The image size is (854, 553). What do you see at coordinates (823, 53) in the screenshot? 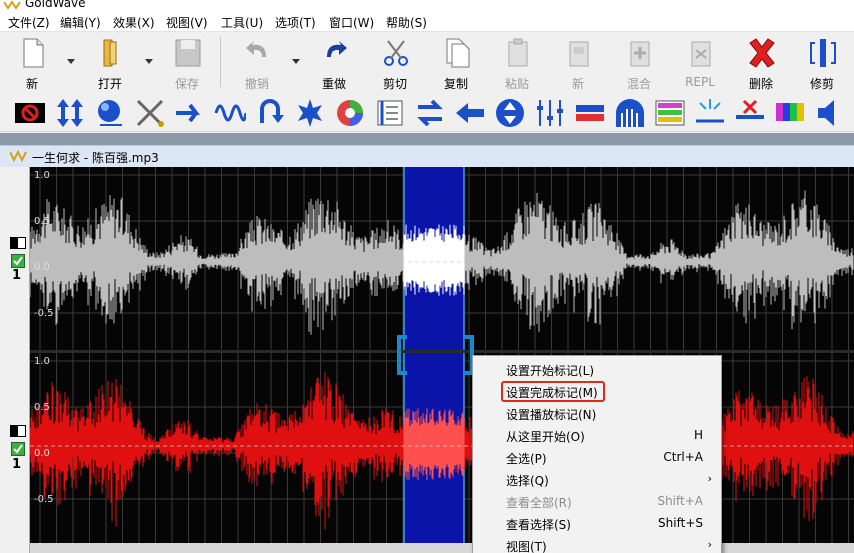
I see `trim-icon` at bounding box center [823, 53].